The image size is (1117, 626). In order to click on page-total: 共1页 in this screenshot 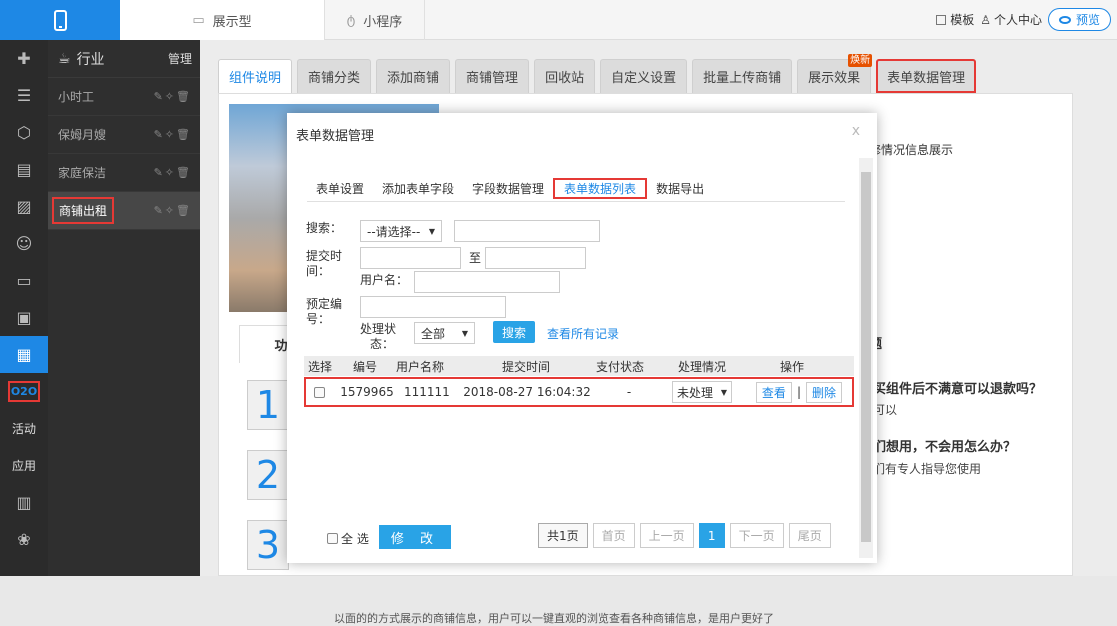, I will do `click(563, 535)`.